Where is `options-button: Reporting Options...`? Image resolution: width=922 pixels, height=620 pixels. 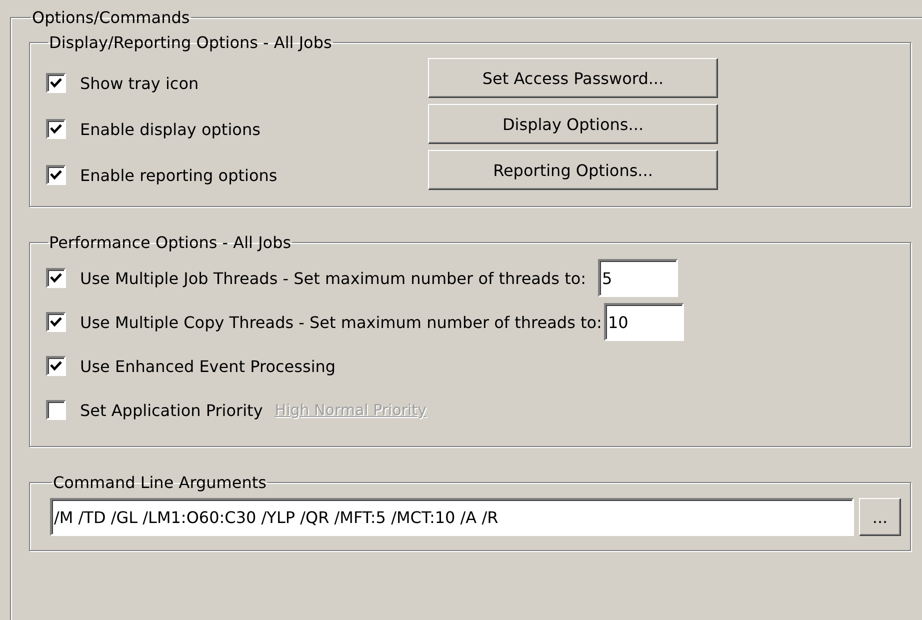 options-button: Reporting Options... is located at coordinates (573, 170).